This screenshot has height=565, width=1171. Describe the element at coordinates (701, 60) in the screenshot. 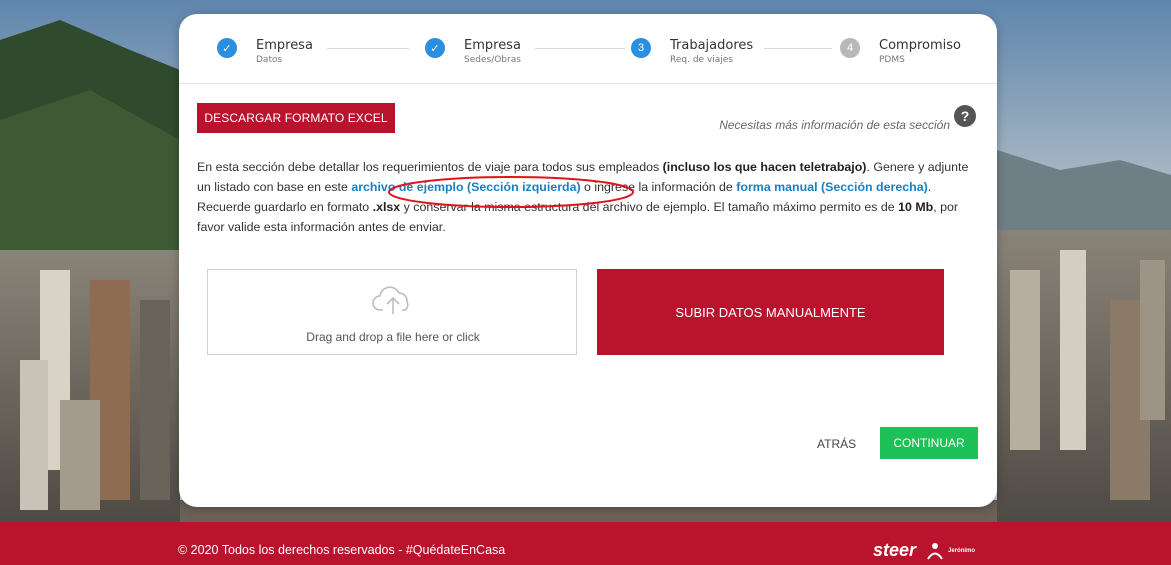

I see `step-subtitle: Req. de viajes` at that location.